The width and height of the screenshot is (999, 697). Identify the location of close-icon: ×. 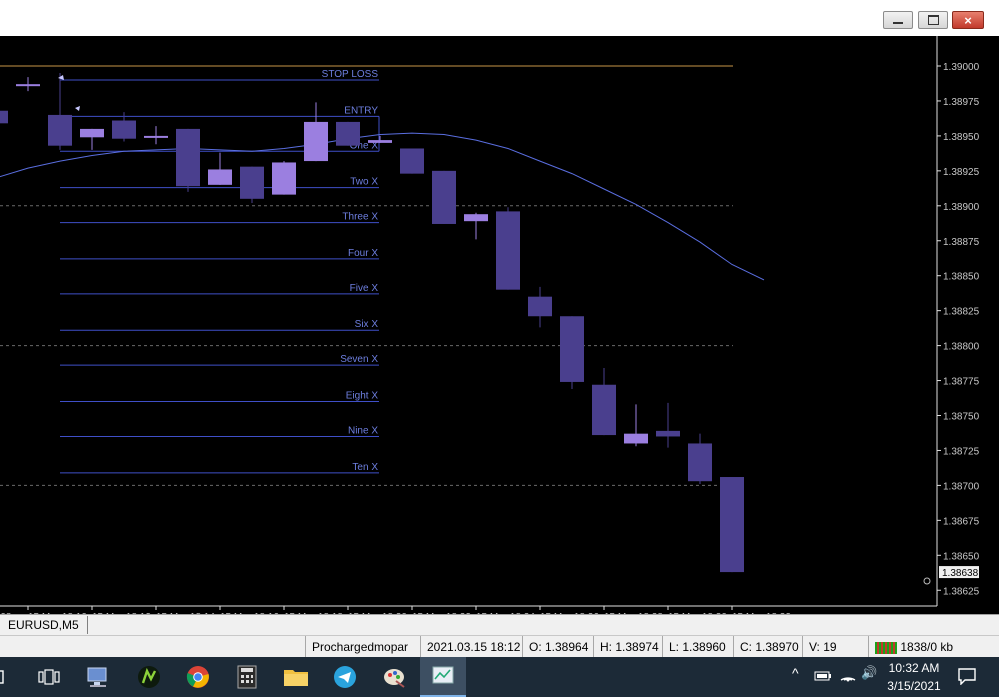
(968, 20).